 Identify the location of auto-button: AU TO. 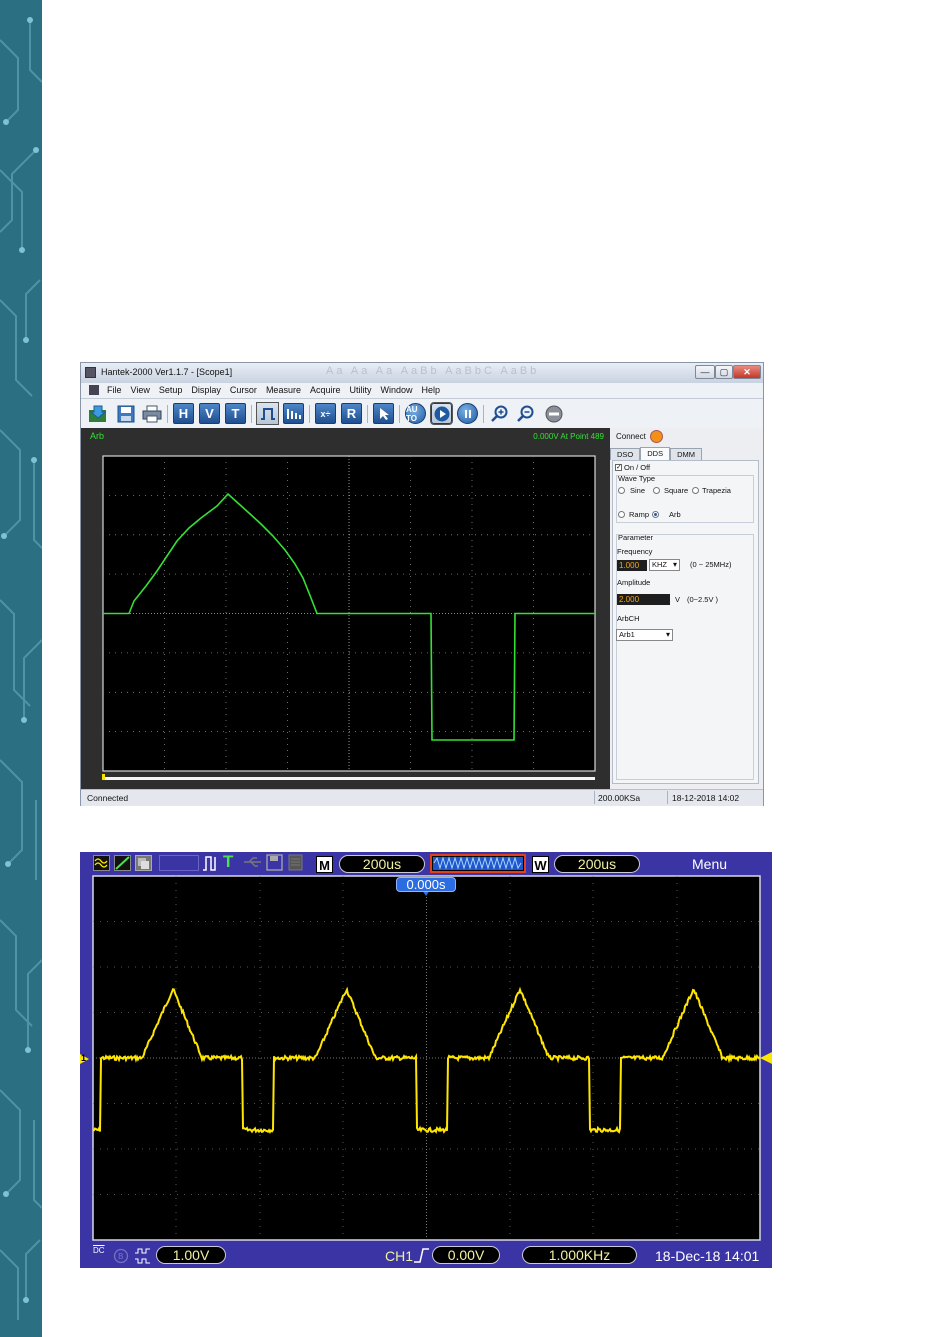
(415, 413).